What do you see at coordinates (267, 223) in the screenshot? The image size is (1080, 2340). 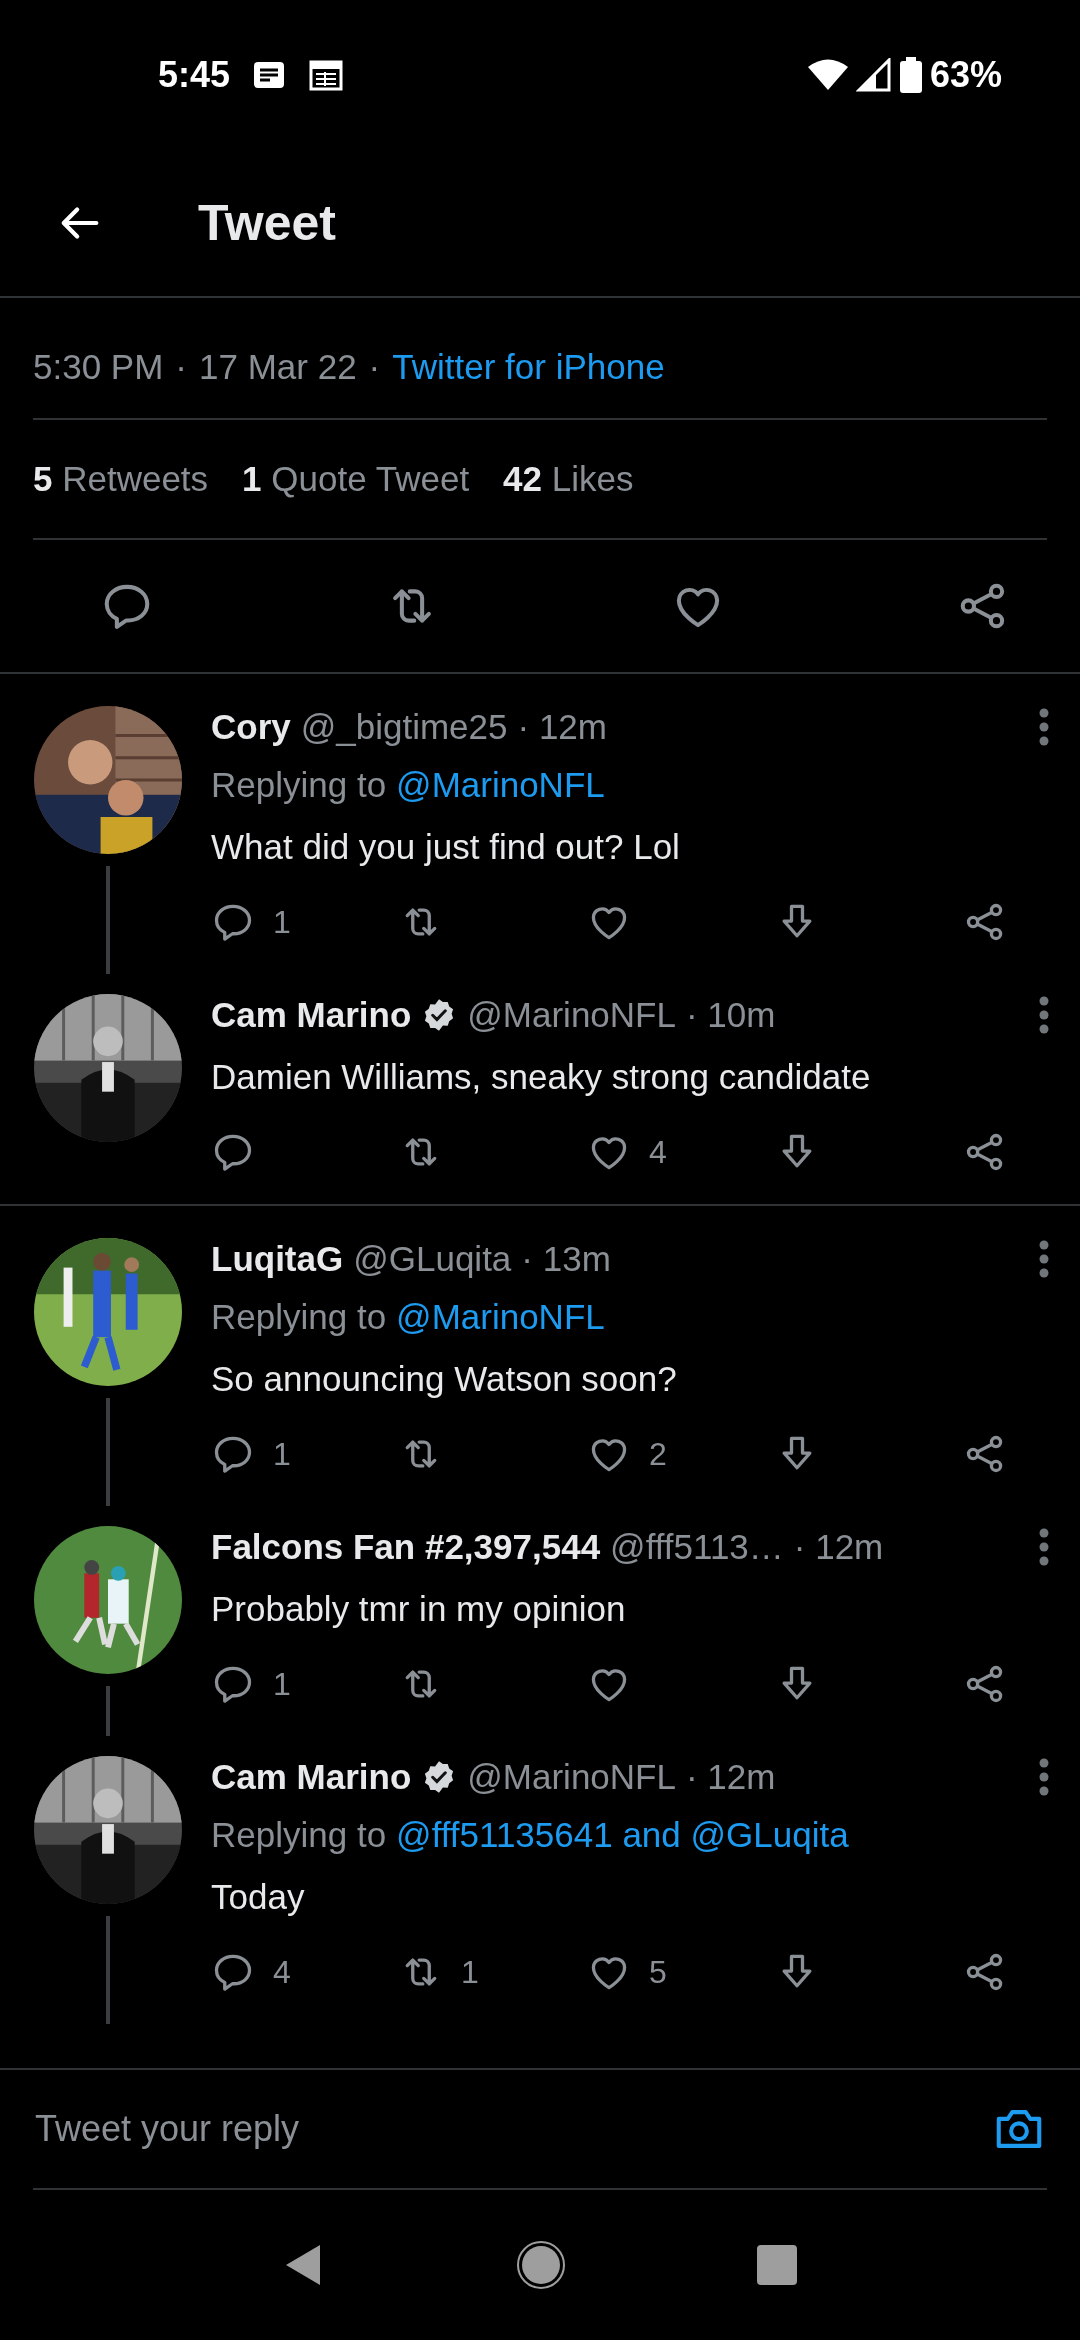 I see `page-title: Tweet` at bounding box center [267, 223].